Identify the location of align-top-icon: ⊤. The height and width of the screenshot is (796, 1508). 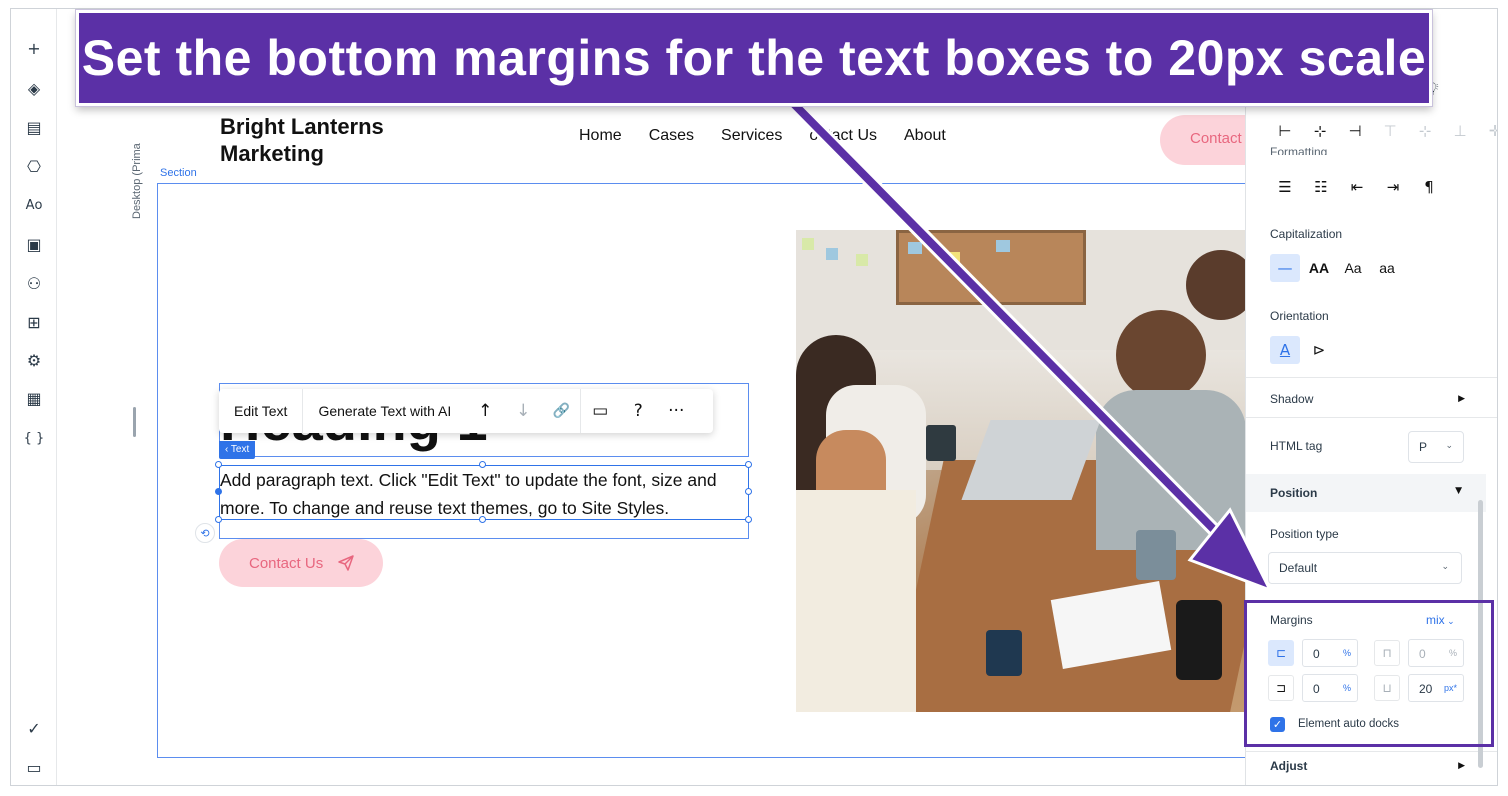
(1390, 131).